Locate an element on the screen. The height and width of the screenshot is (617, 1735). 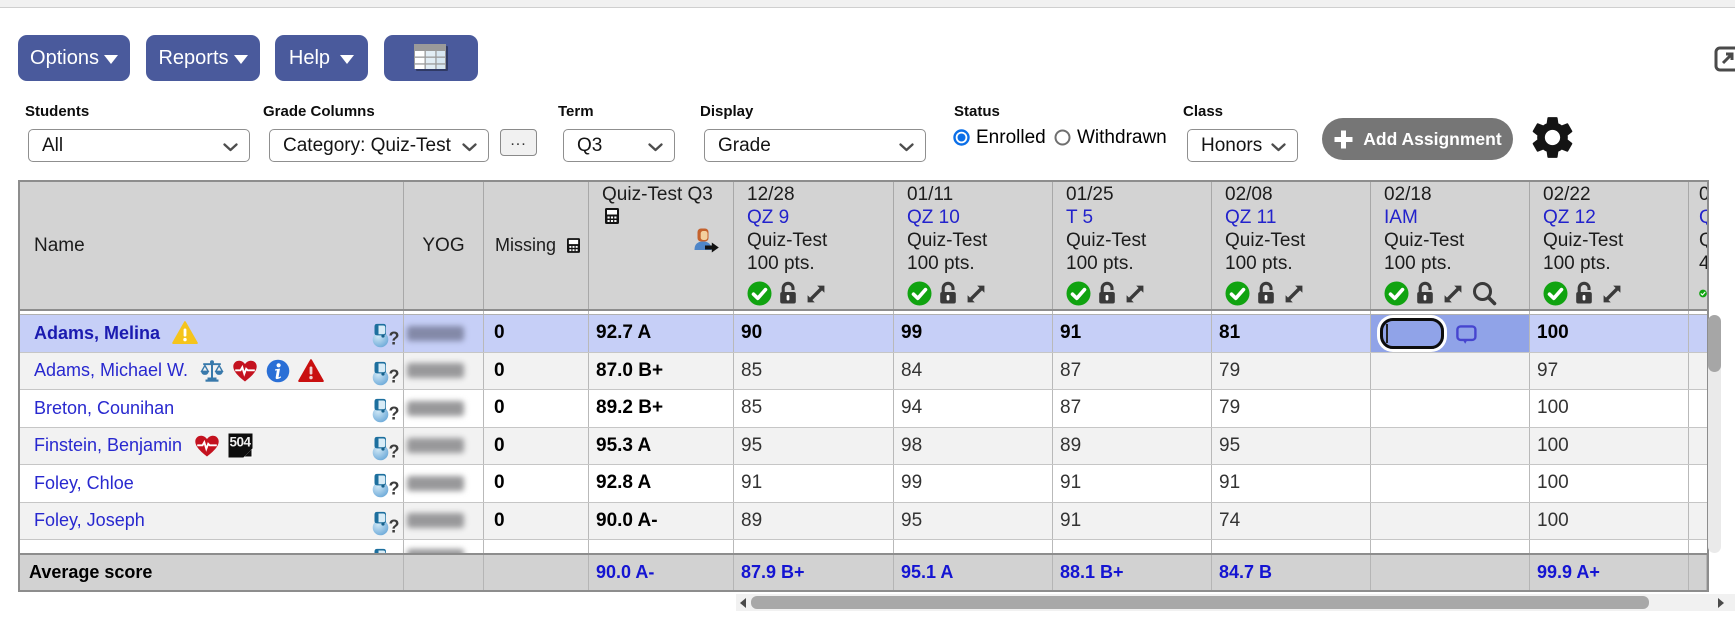
svg-text: 504 is located at coordinates (241, 442).